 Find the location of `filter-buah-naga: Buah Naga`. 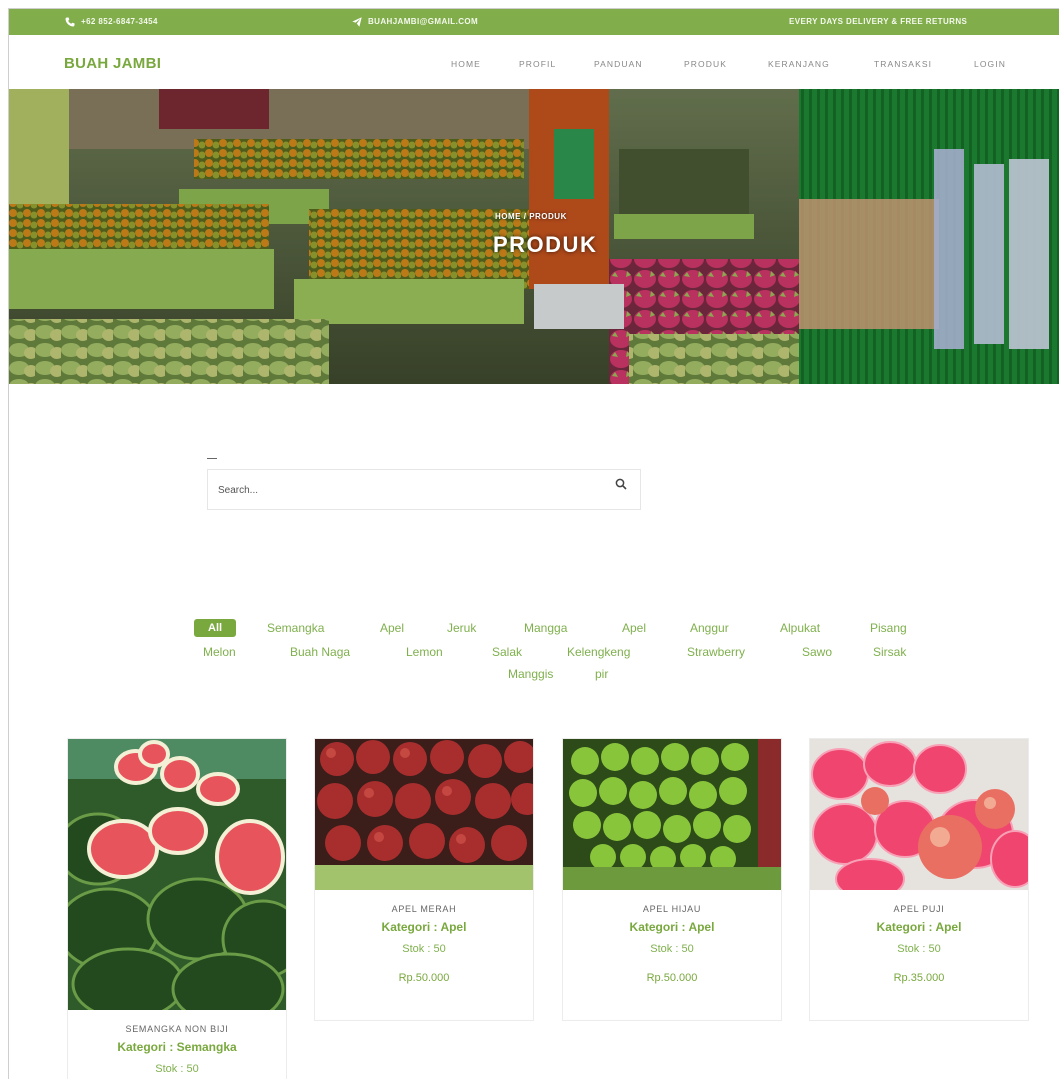

filter-buah-naga: Buah Naga is located at coordinates (320, 652).